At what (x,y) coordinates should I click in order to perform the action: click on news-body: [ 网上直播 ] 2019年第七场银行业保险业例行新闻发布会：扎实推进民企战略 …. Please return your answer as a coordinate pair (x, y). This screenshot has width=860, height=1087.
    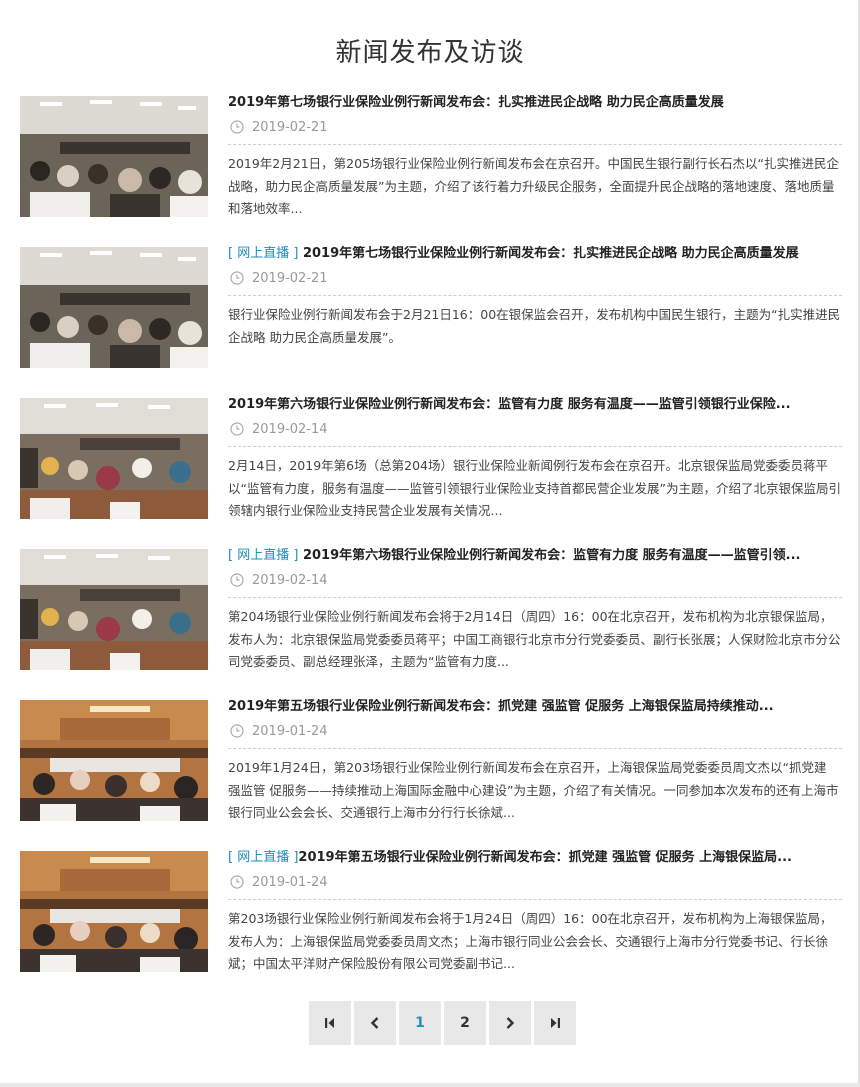
    Looking at the image, I should click on (535, 309).